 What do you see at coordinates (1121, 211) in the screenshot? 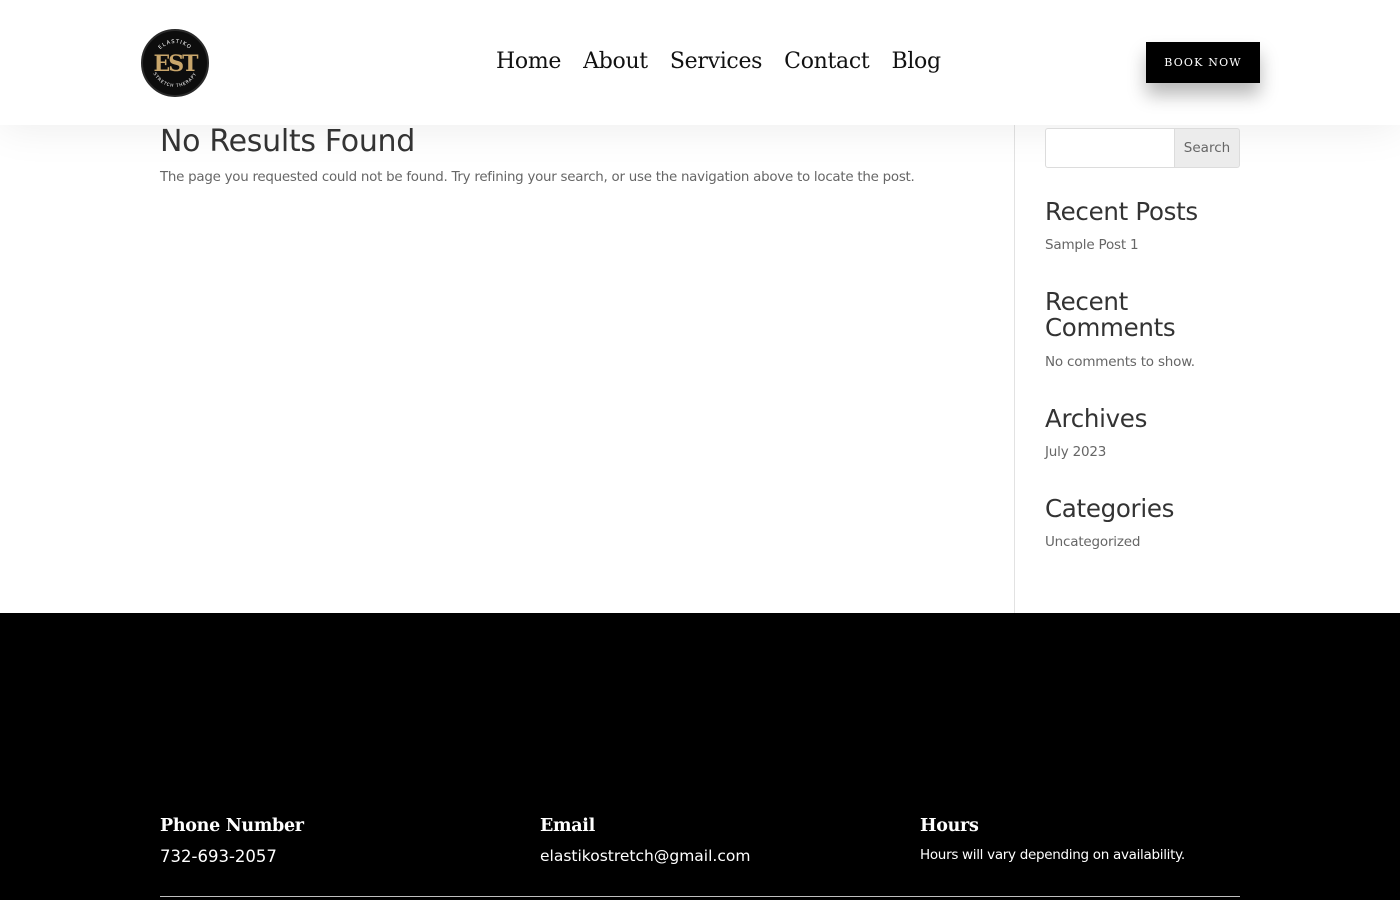
I see `widget-title-recent-posts: Recent Posts` at bounding box center [1121, 211].